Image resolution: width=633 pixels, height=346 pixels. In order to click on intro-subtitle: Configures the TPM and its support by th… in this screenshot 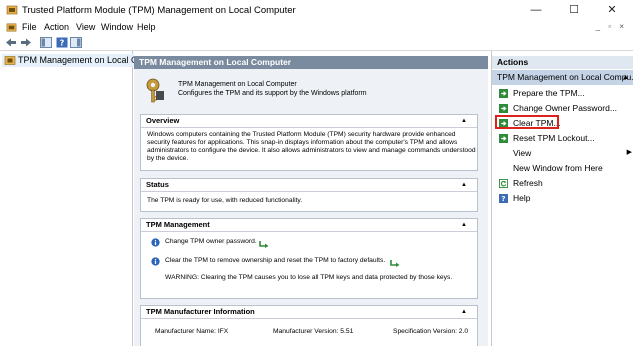, I will do `click(272, 93)`.